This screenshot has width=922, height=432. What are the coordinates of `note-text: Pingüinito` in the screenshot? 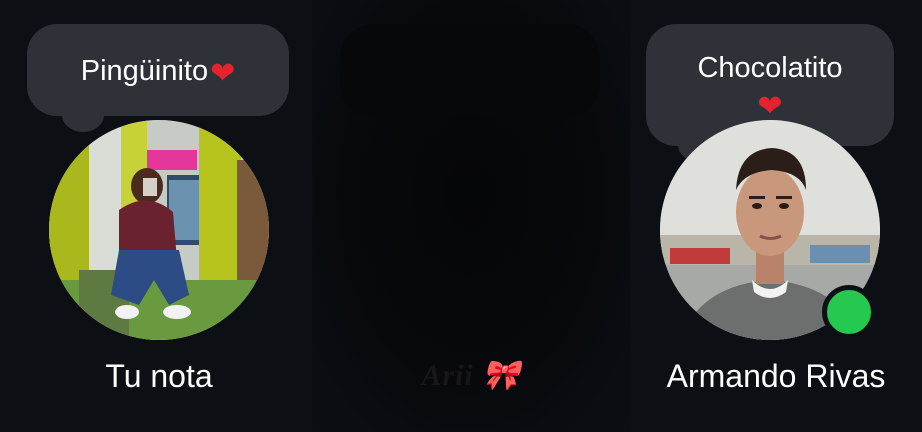 It's located at (144, 71).